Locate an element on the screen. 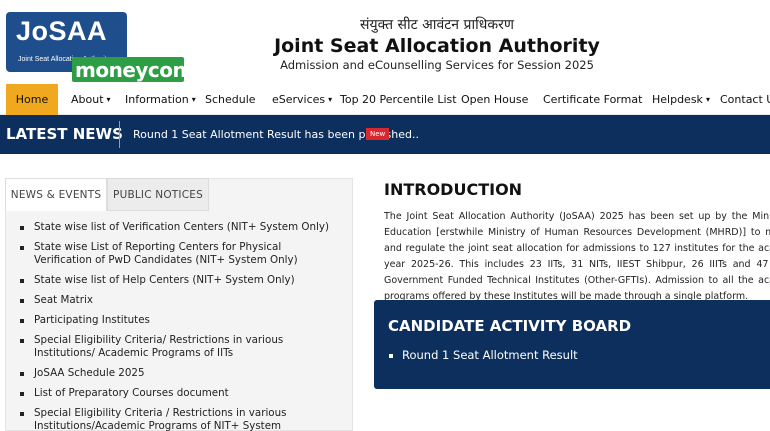  list-item: Seat Matrix is located at coordinates (180, 300).